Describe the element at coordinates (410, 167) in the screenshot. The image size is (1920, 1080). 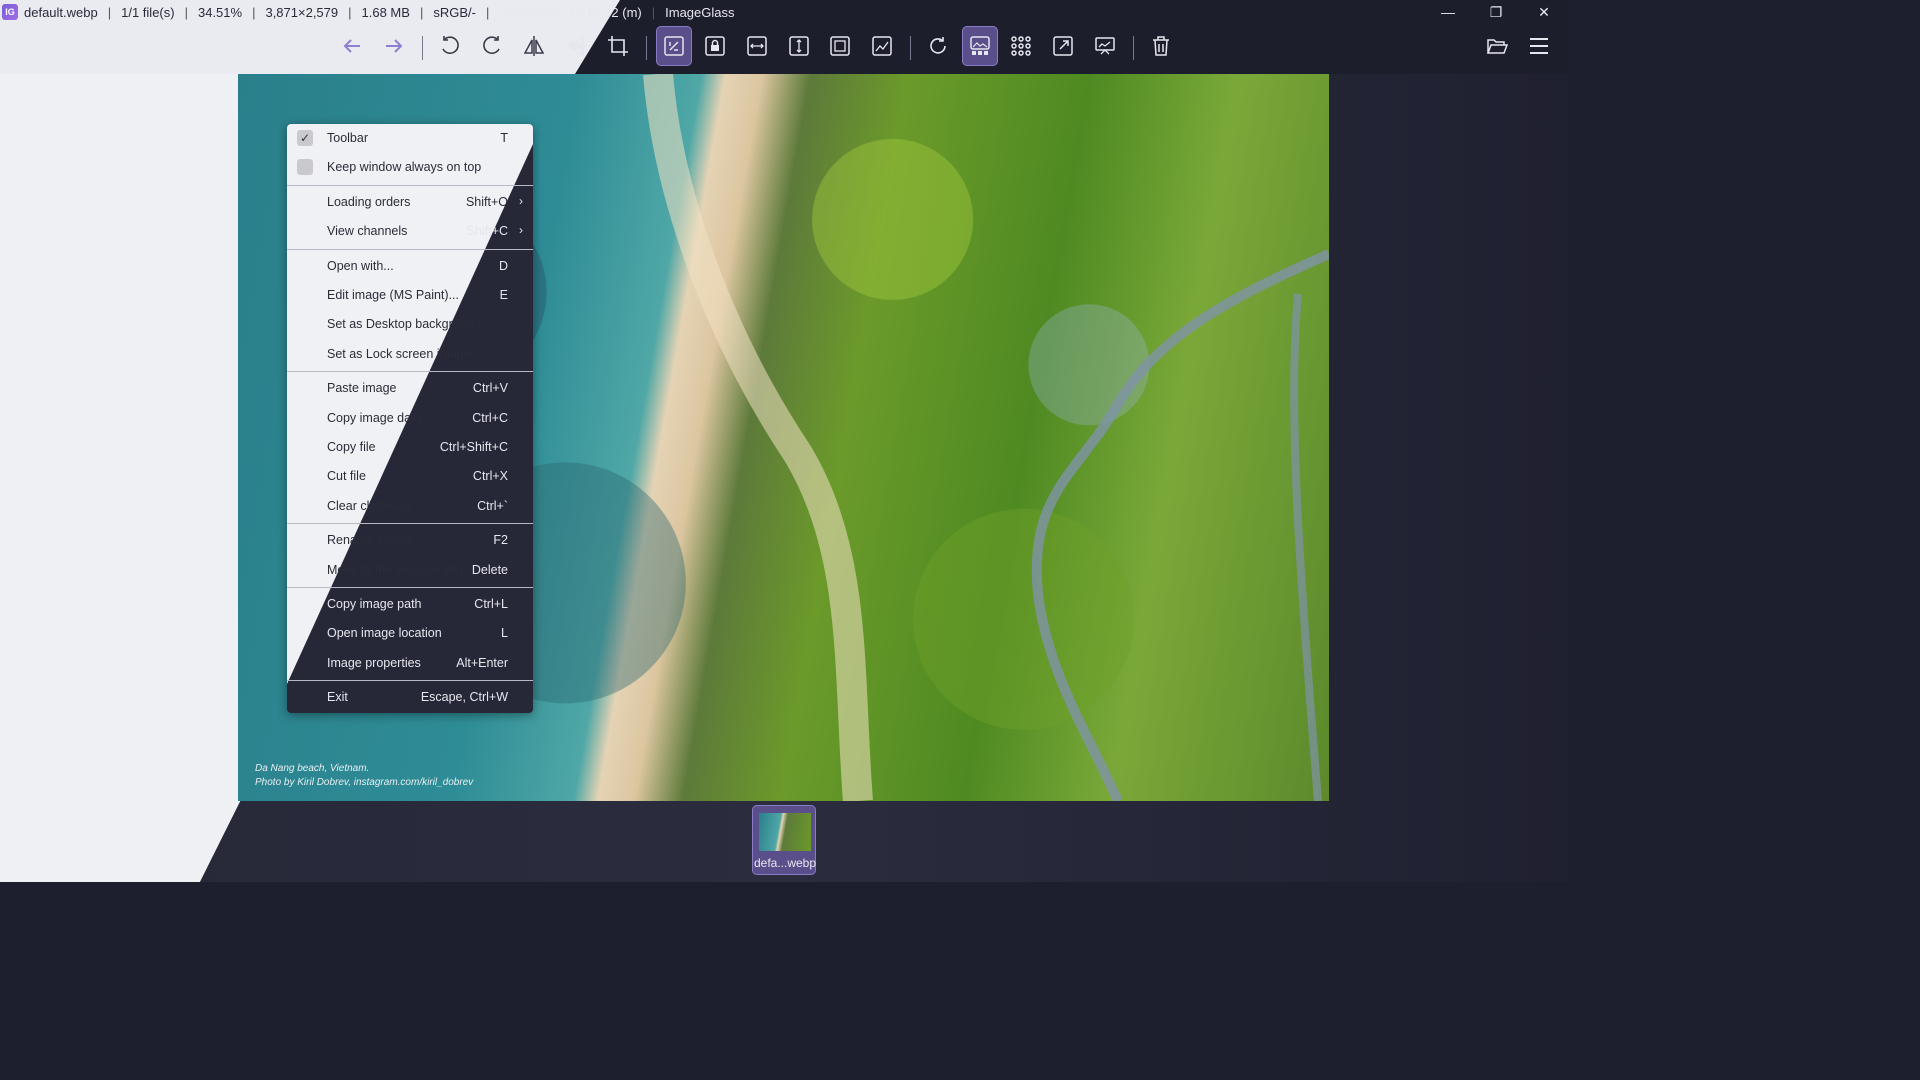
I see `menu-item-keep-window-always-on-top: Keep window always on top` at that location.